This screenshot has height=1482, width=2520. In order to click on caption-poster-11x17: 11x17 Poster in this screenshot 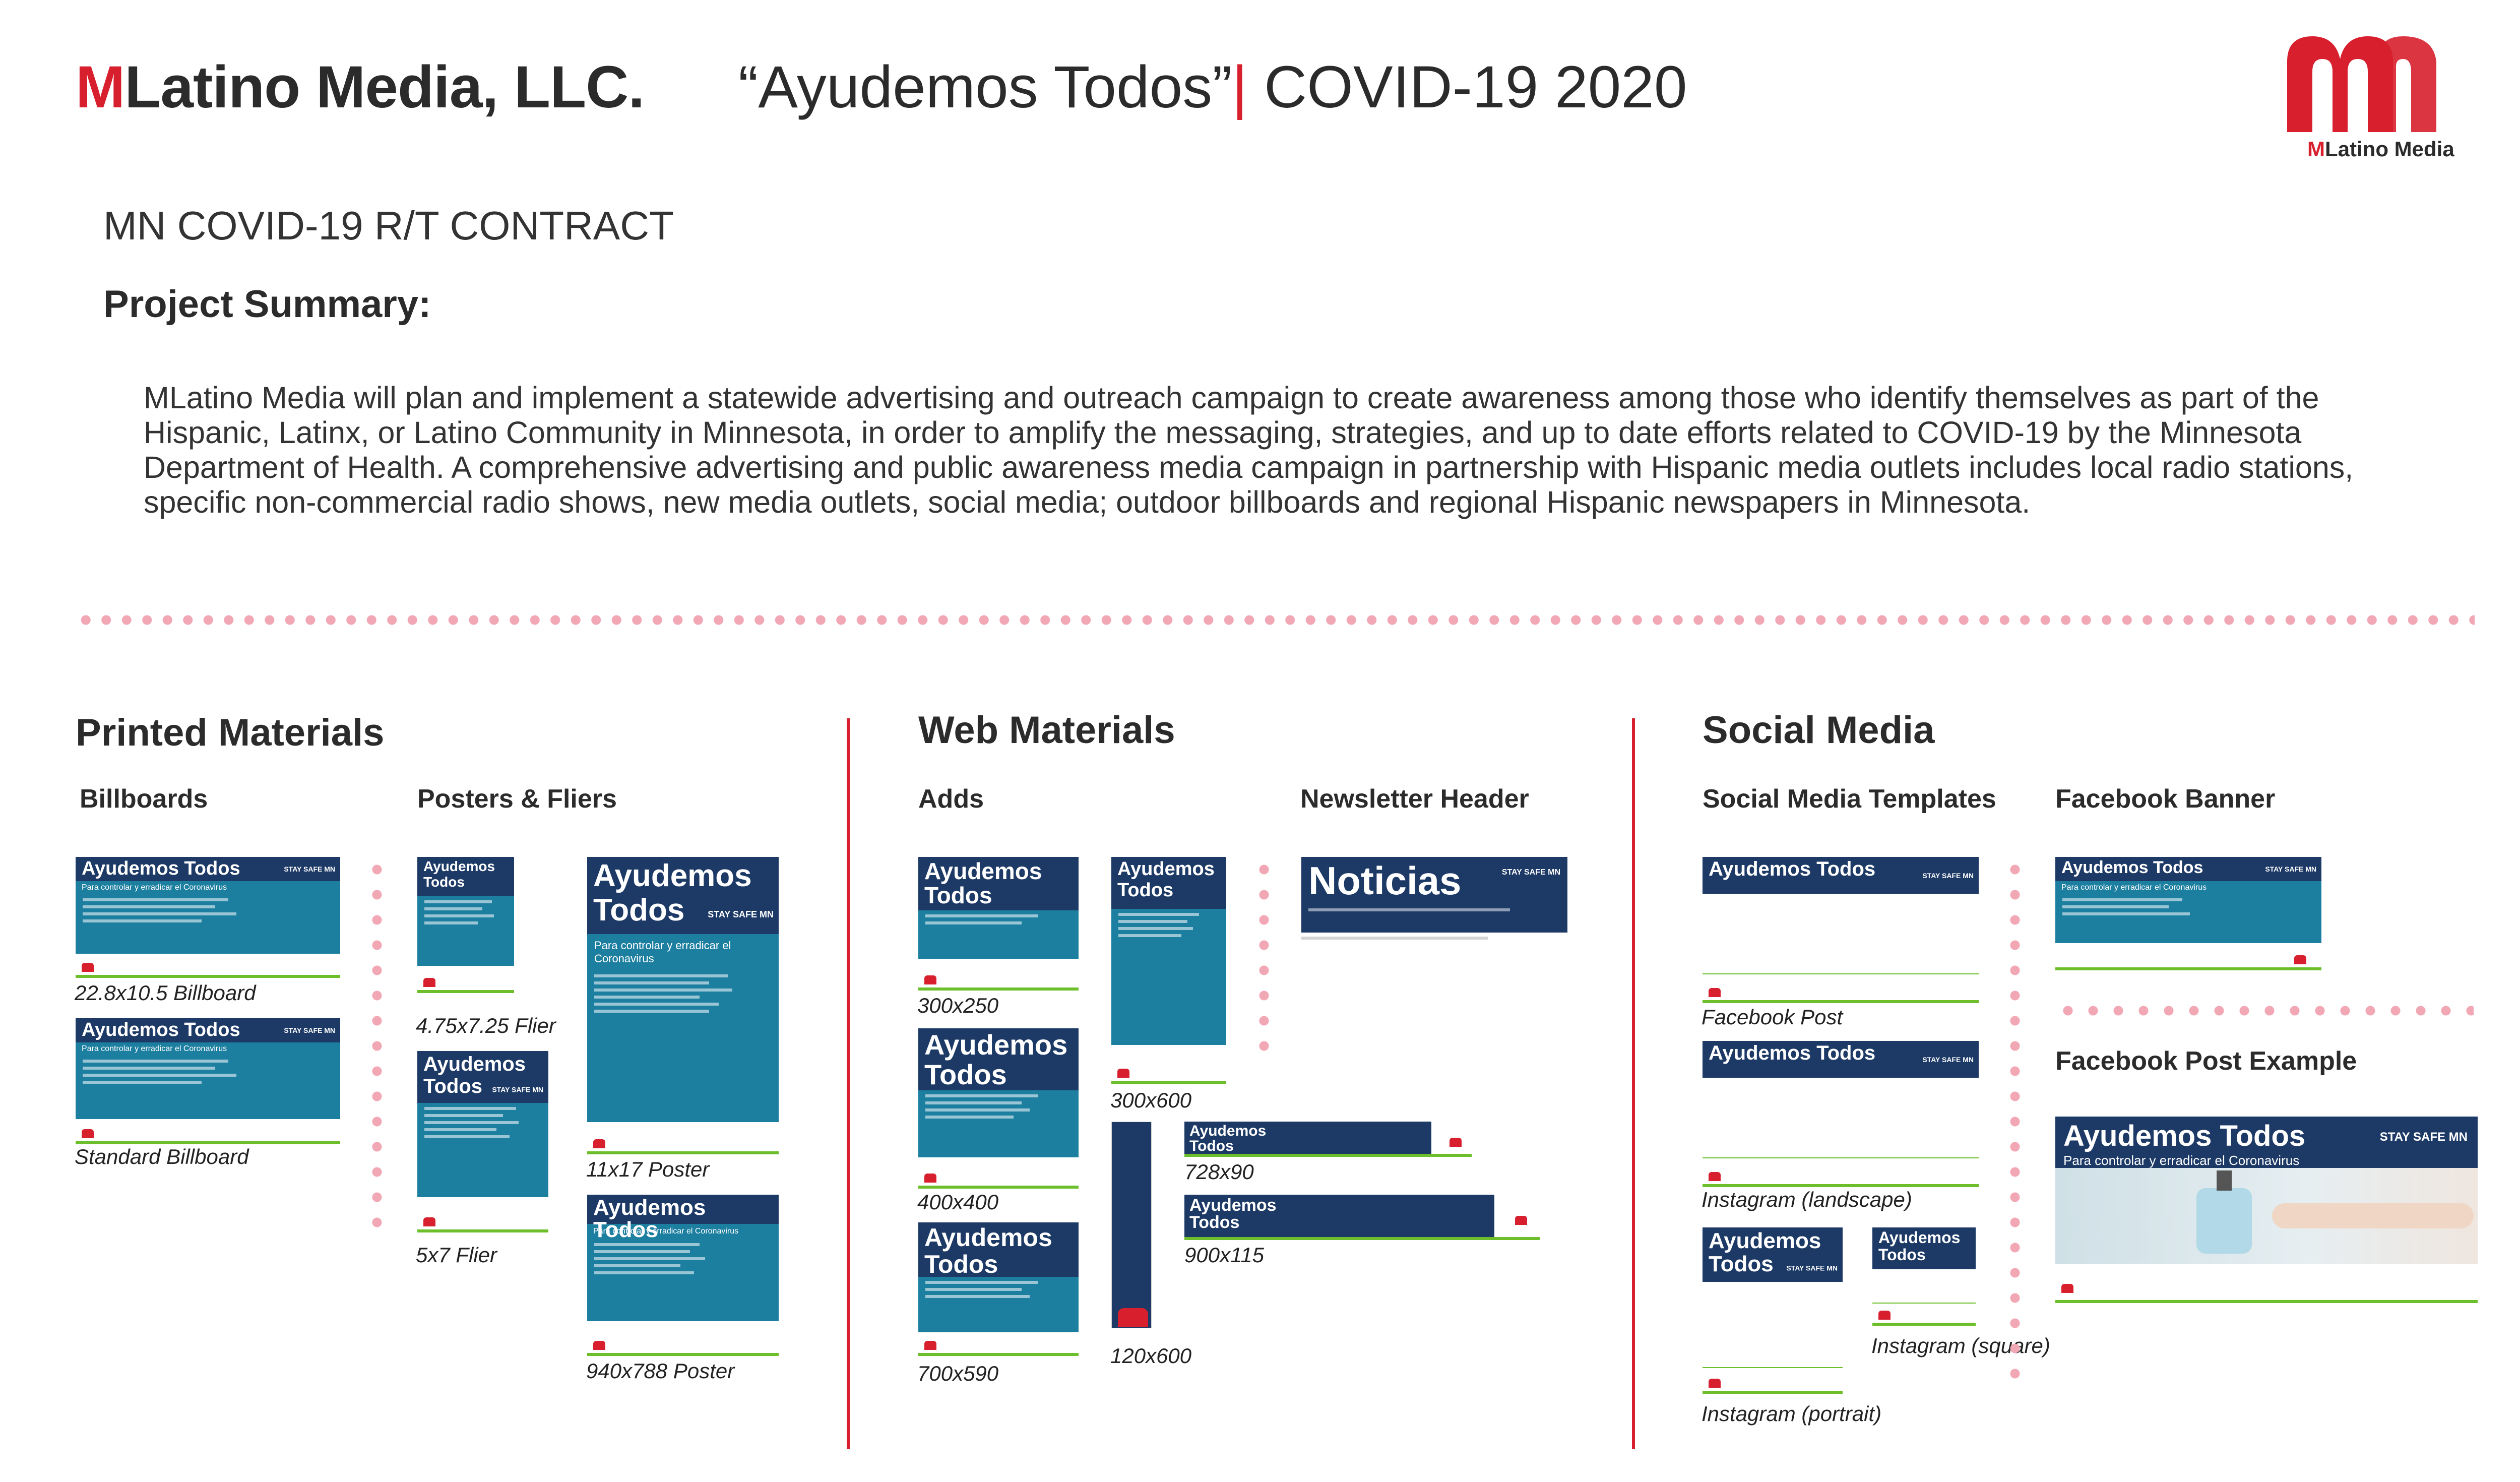, I will do `click(648, 1169)`.